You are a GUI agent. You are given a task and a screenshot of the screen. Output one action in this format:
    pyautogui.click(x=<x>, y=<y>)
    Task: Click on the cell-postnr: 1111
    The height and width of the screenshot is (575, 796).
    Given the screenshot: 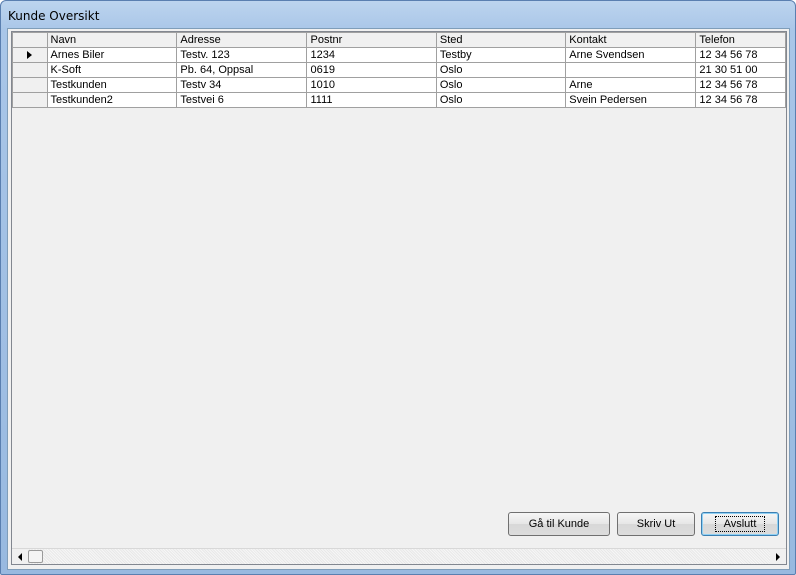 What is the action you would take?
    pyautogui.click(x=371, y=100)
    